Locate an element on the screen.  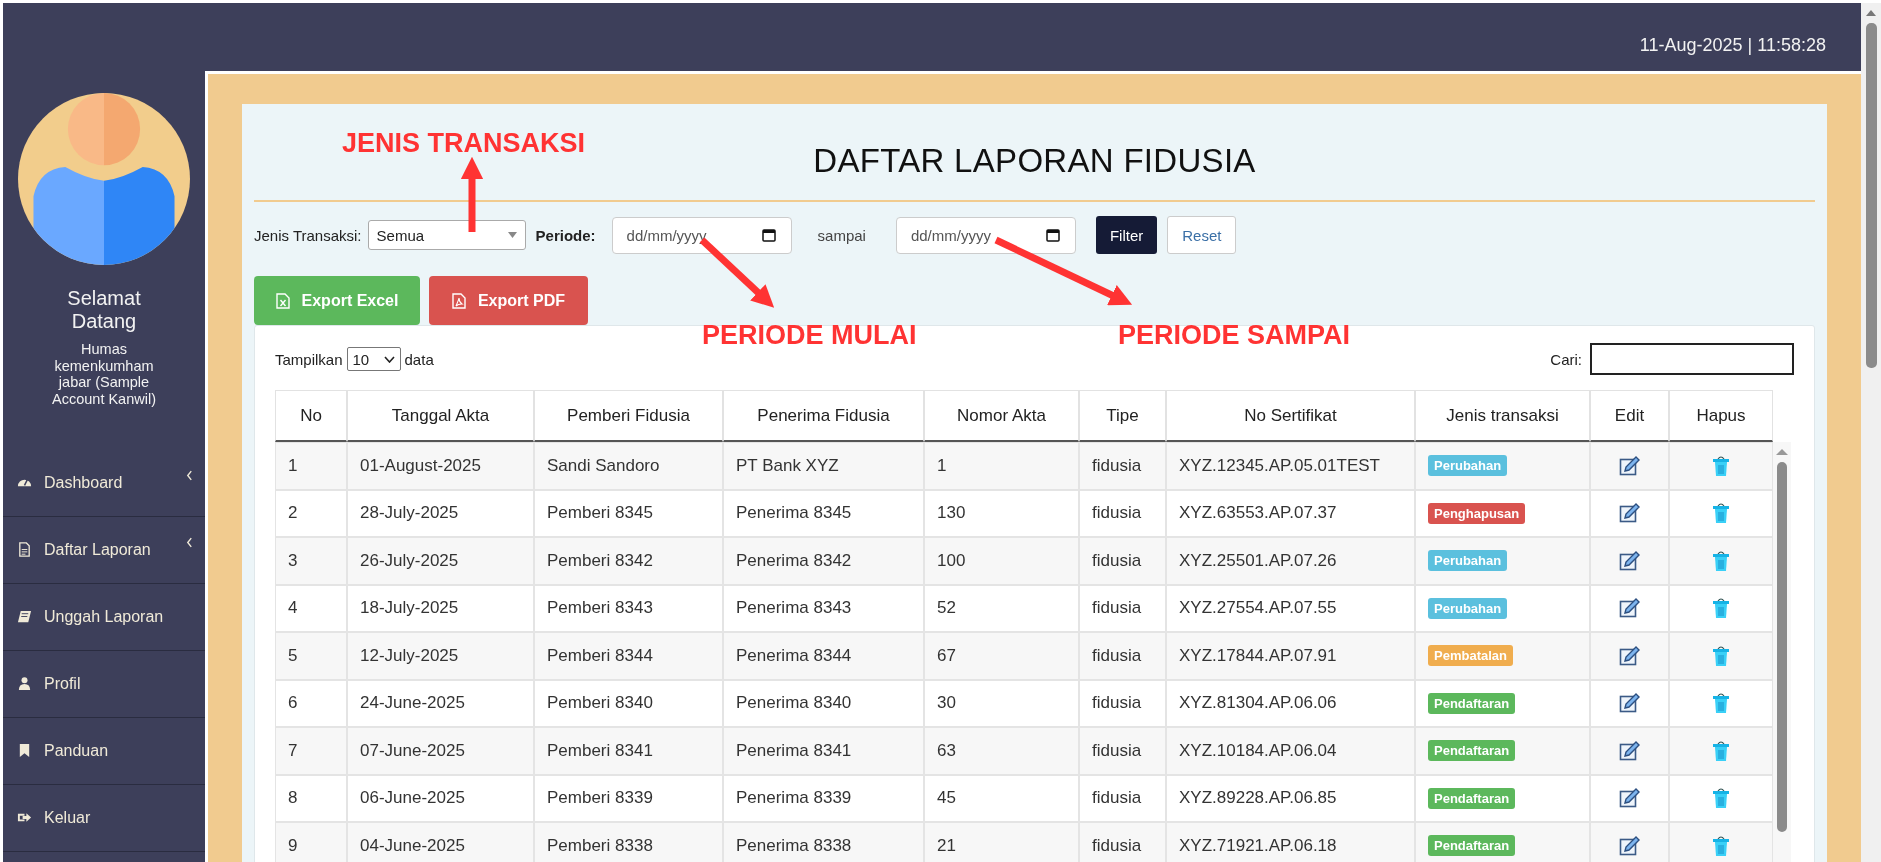
table-cell: Pemberi 8344 is located at coordinates (600, 655).